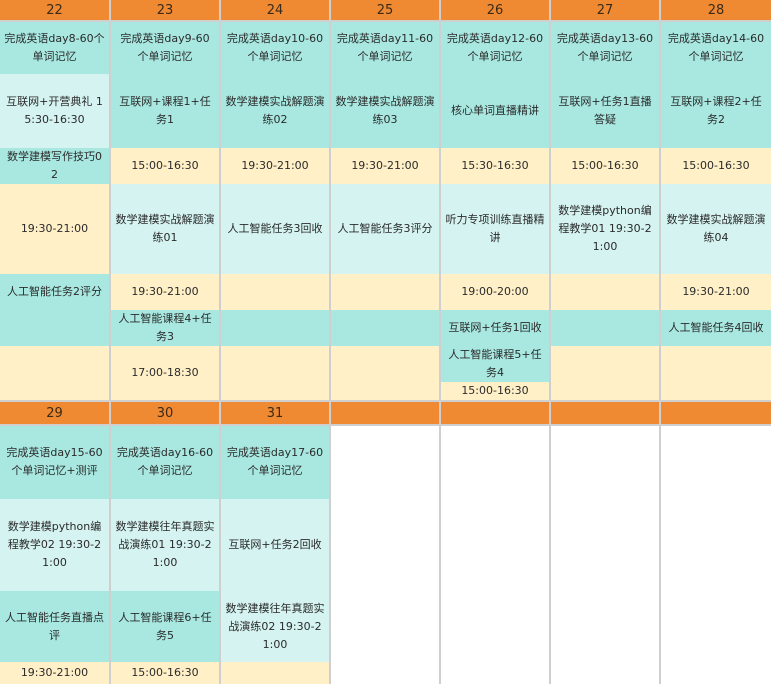 The image size is (771, 684). Describe the element at coordinates (275, 673) in the screenshot. I see `empty-cell` at that location.